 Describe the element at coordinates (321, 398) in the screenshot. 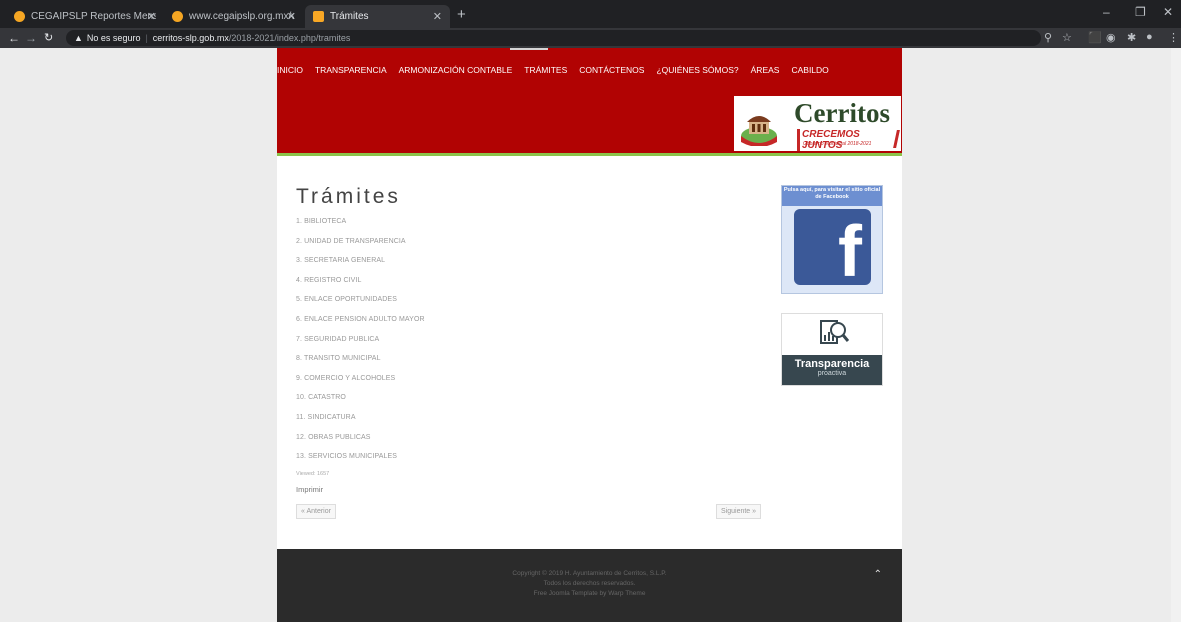

I see `list-item: 10. CATASTRO` at that location.